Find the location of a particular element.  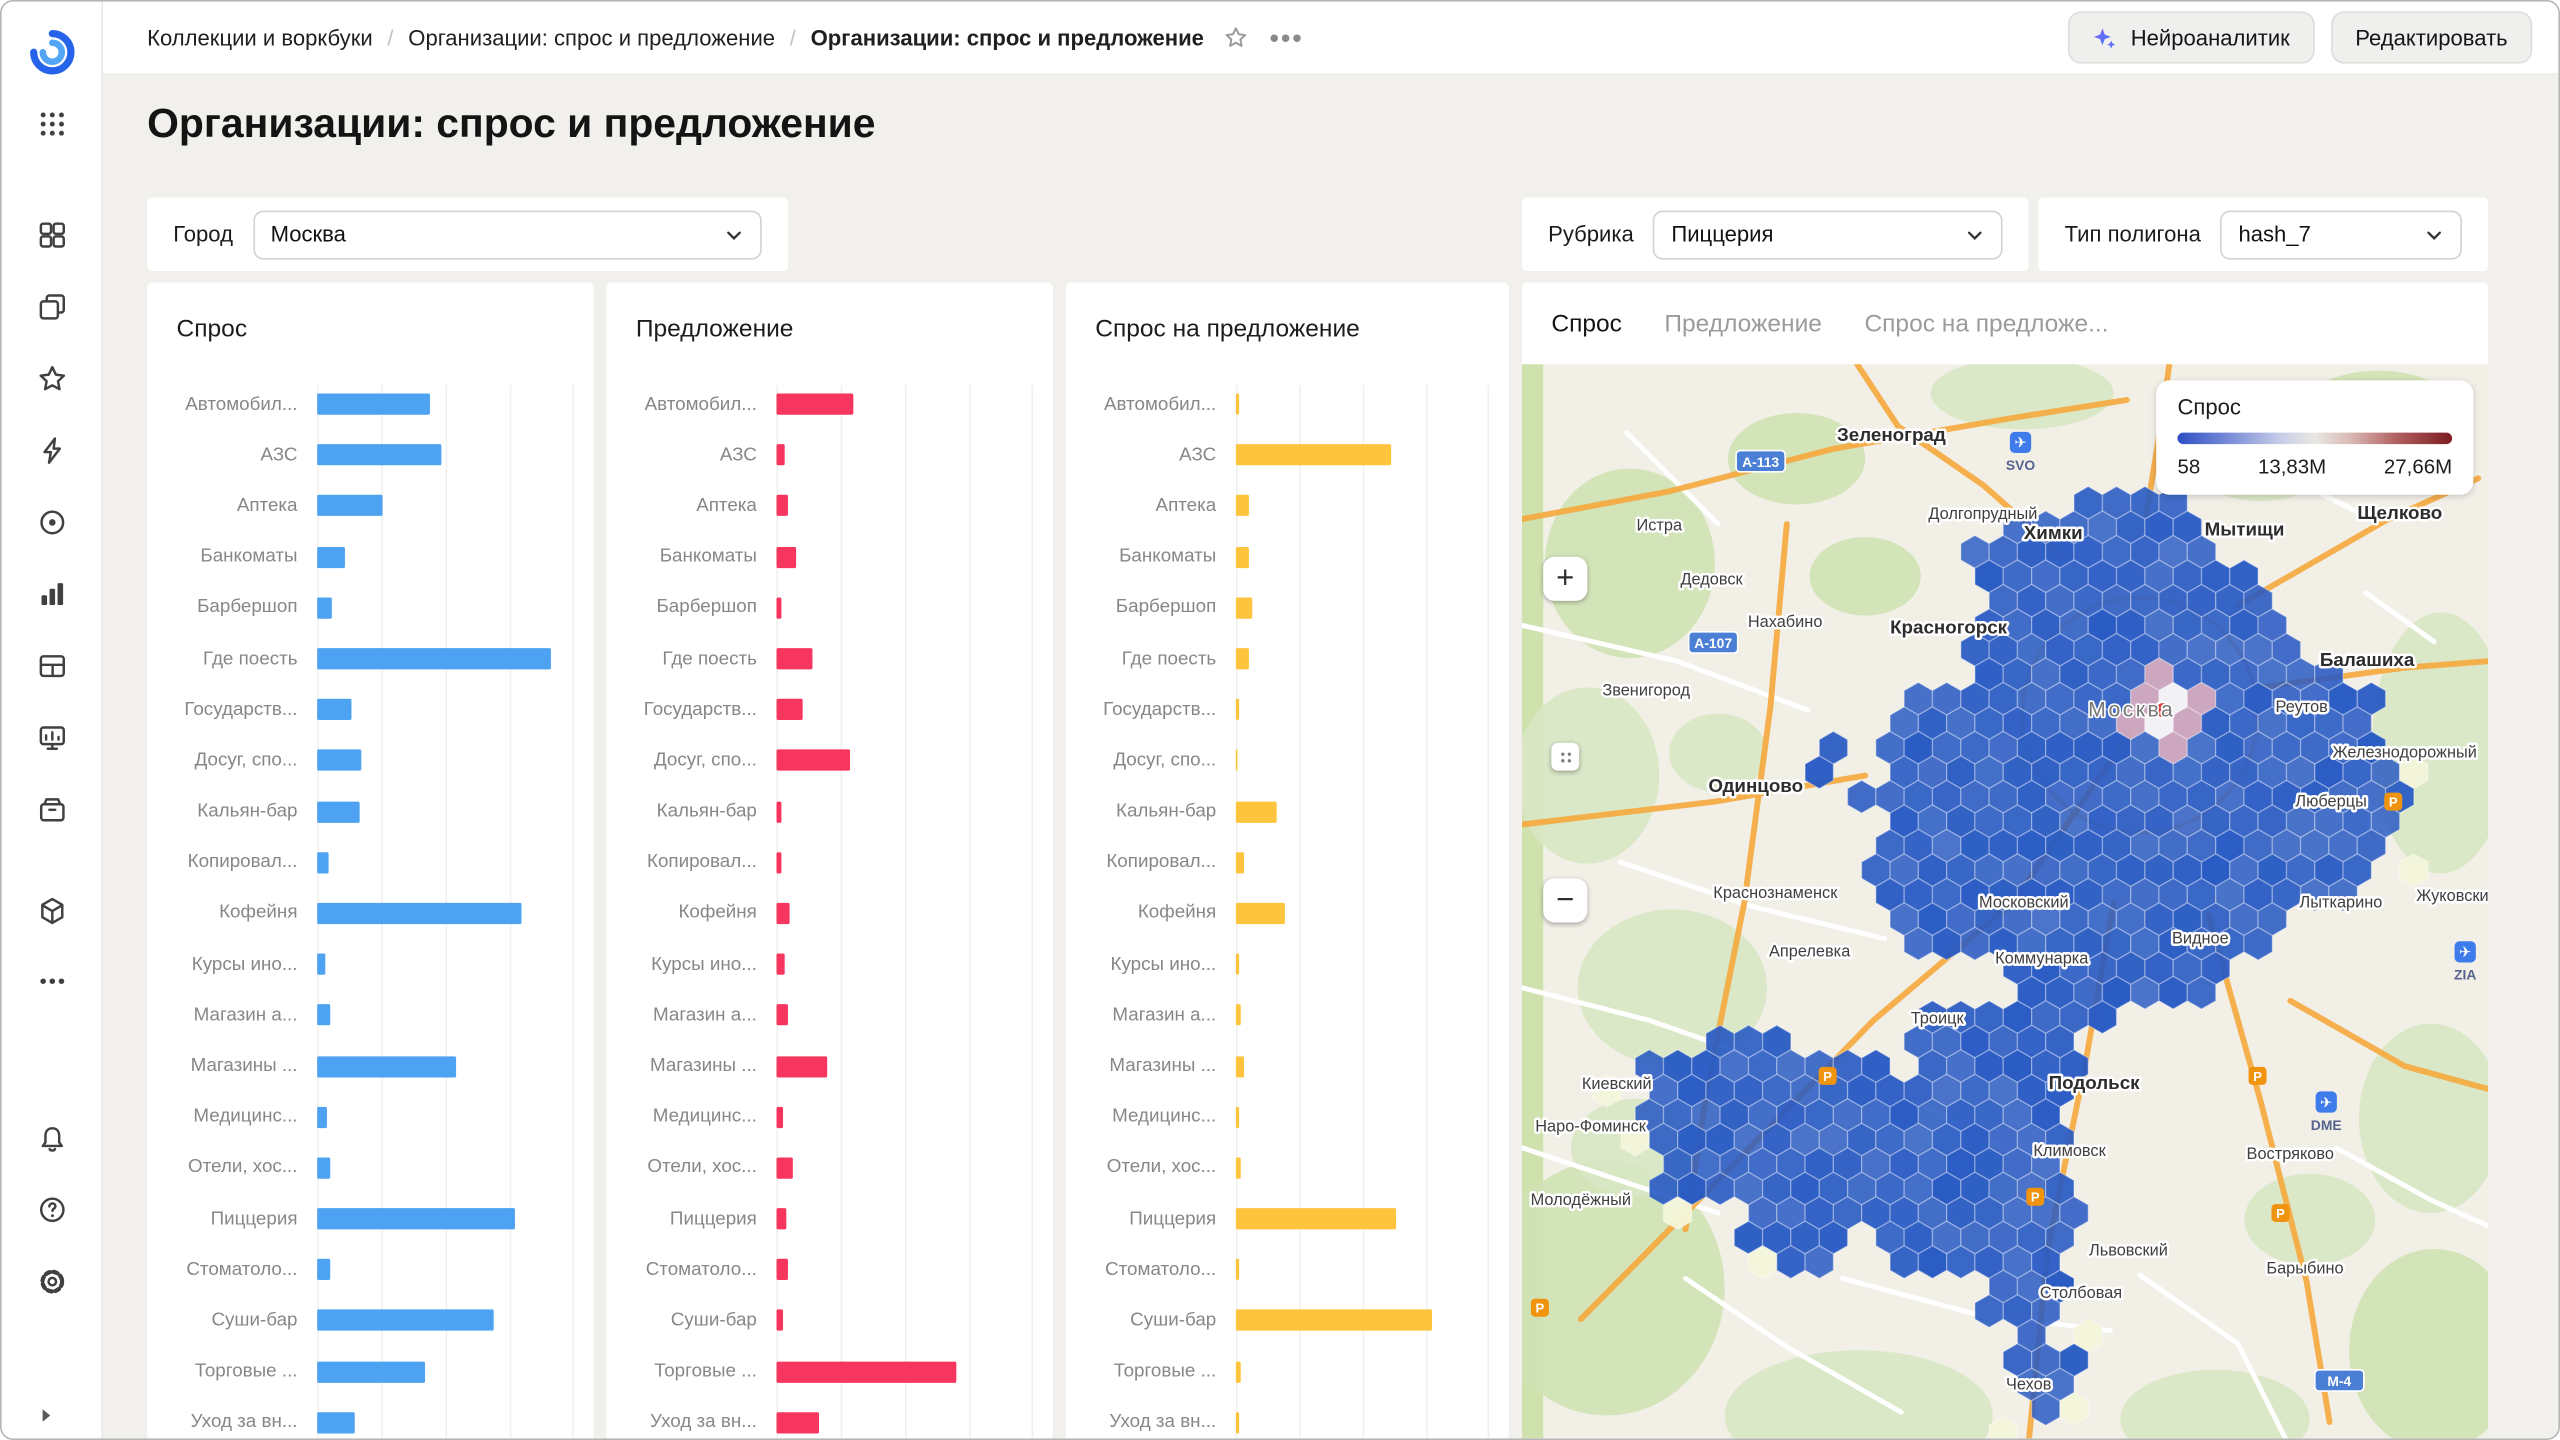

datasets-nav-icon is located at coordinates (52, 666).